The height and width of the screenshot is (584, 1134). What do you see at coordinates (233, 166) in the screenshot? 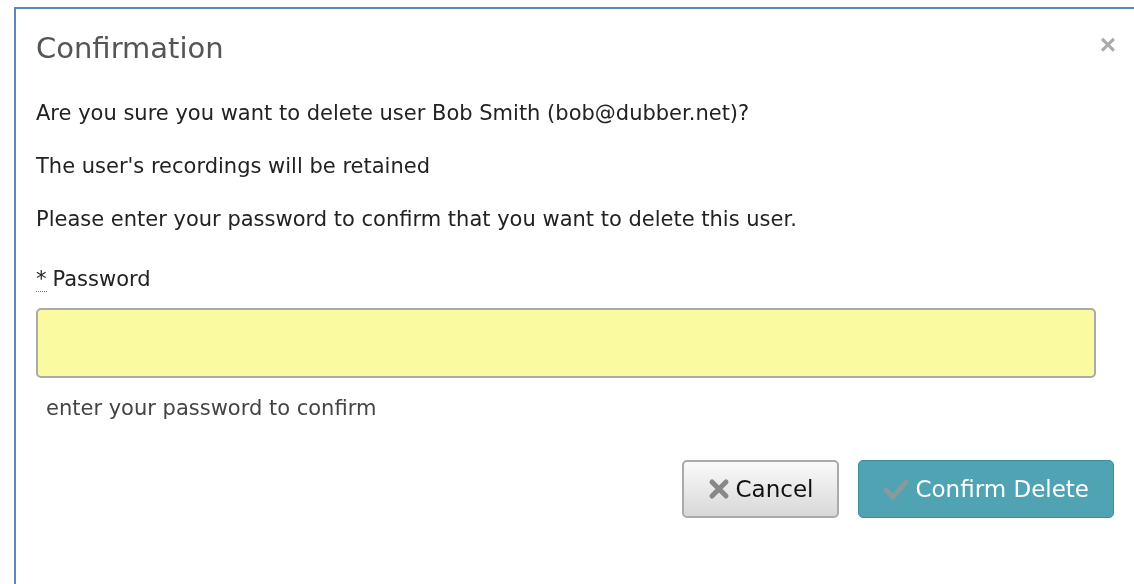
I see `message-text: The user's recordings will be retained` at bounding box center [233, 166].